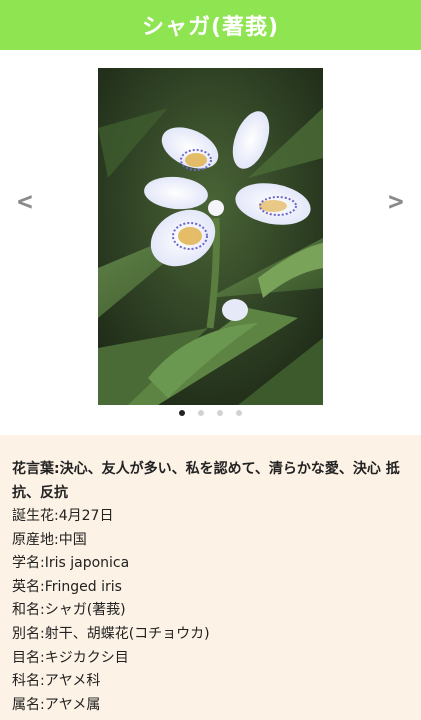 Image resolution: width=421 pixels, height=720 pixels. Describe the element at coordinates (49, 539) in the screenshot. I see `origin: 原産地:中国` at that location.